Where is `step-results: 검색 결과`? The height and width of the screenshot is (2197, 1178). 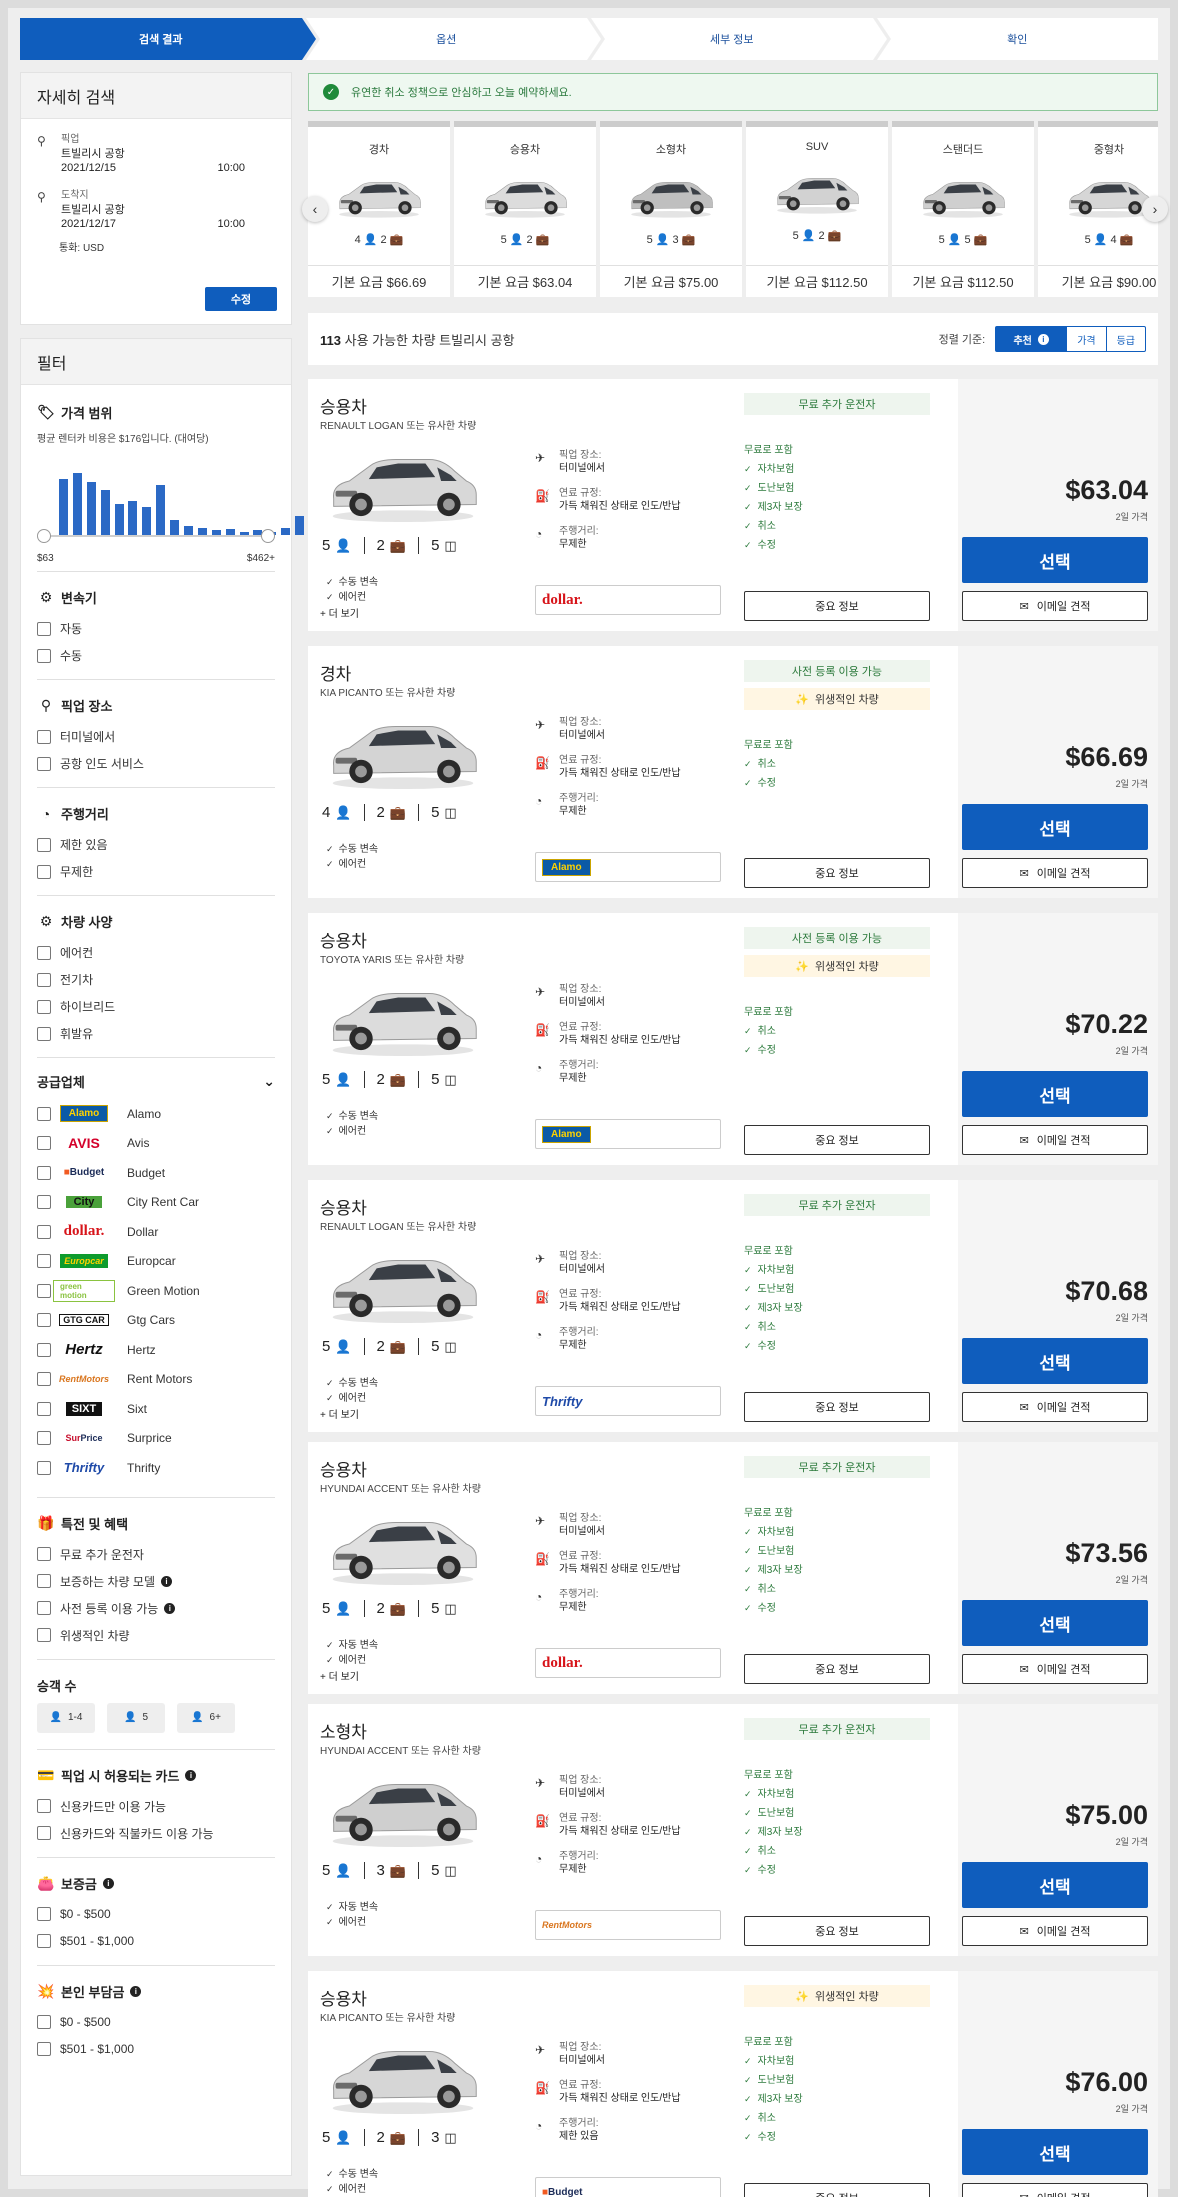
step-results: 검색 결과 is located at coordinates (167, 39).